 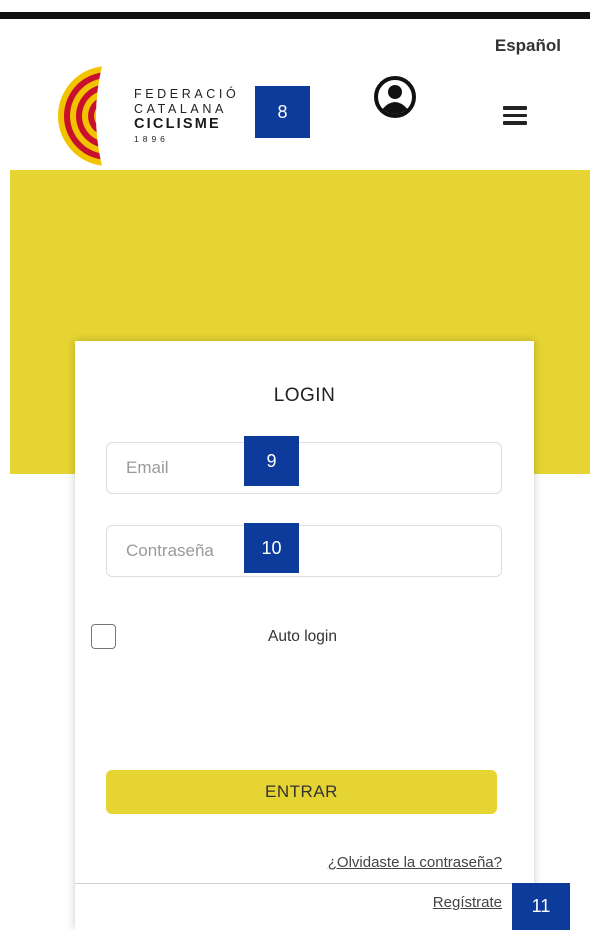 I want to click on card-divider, so click(x=304, y=883).